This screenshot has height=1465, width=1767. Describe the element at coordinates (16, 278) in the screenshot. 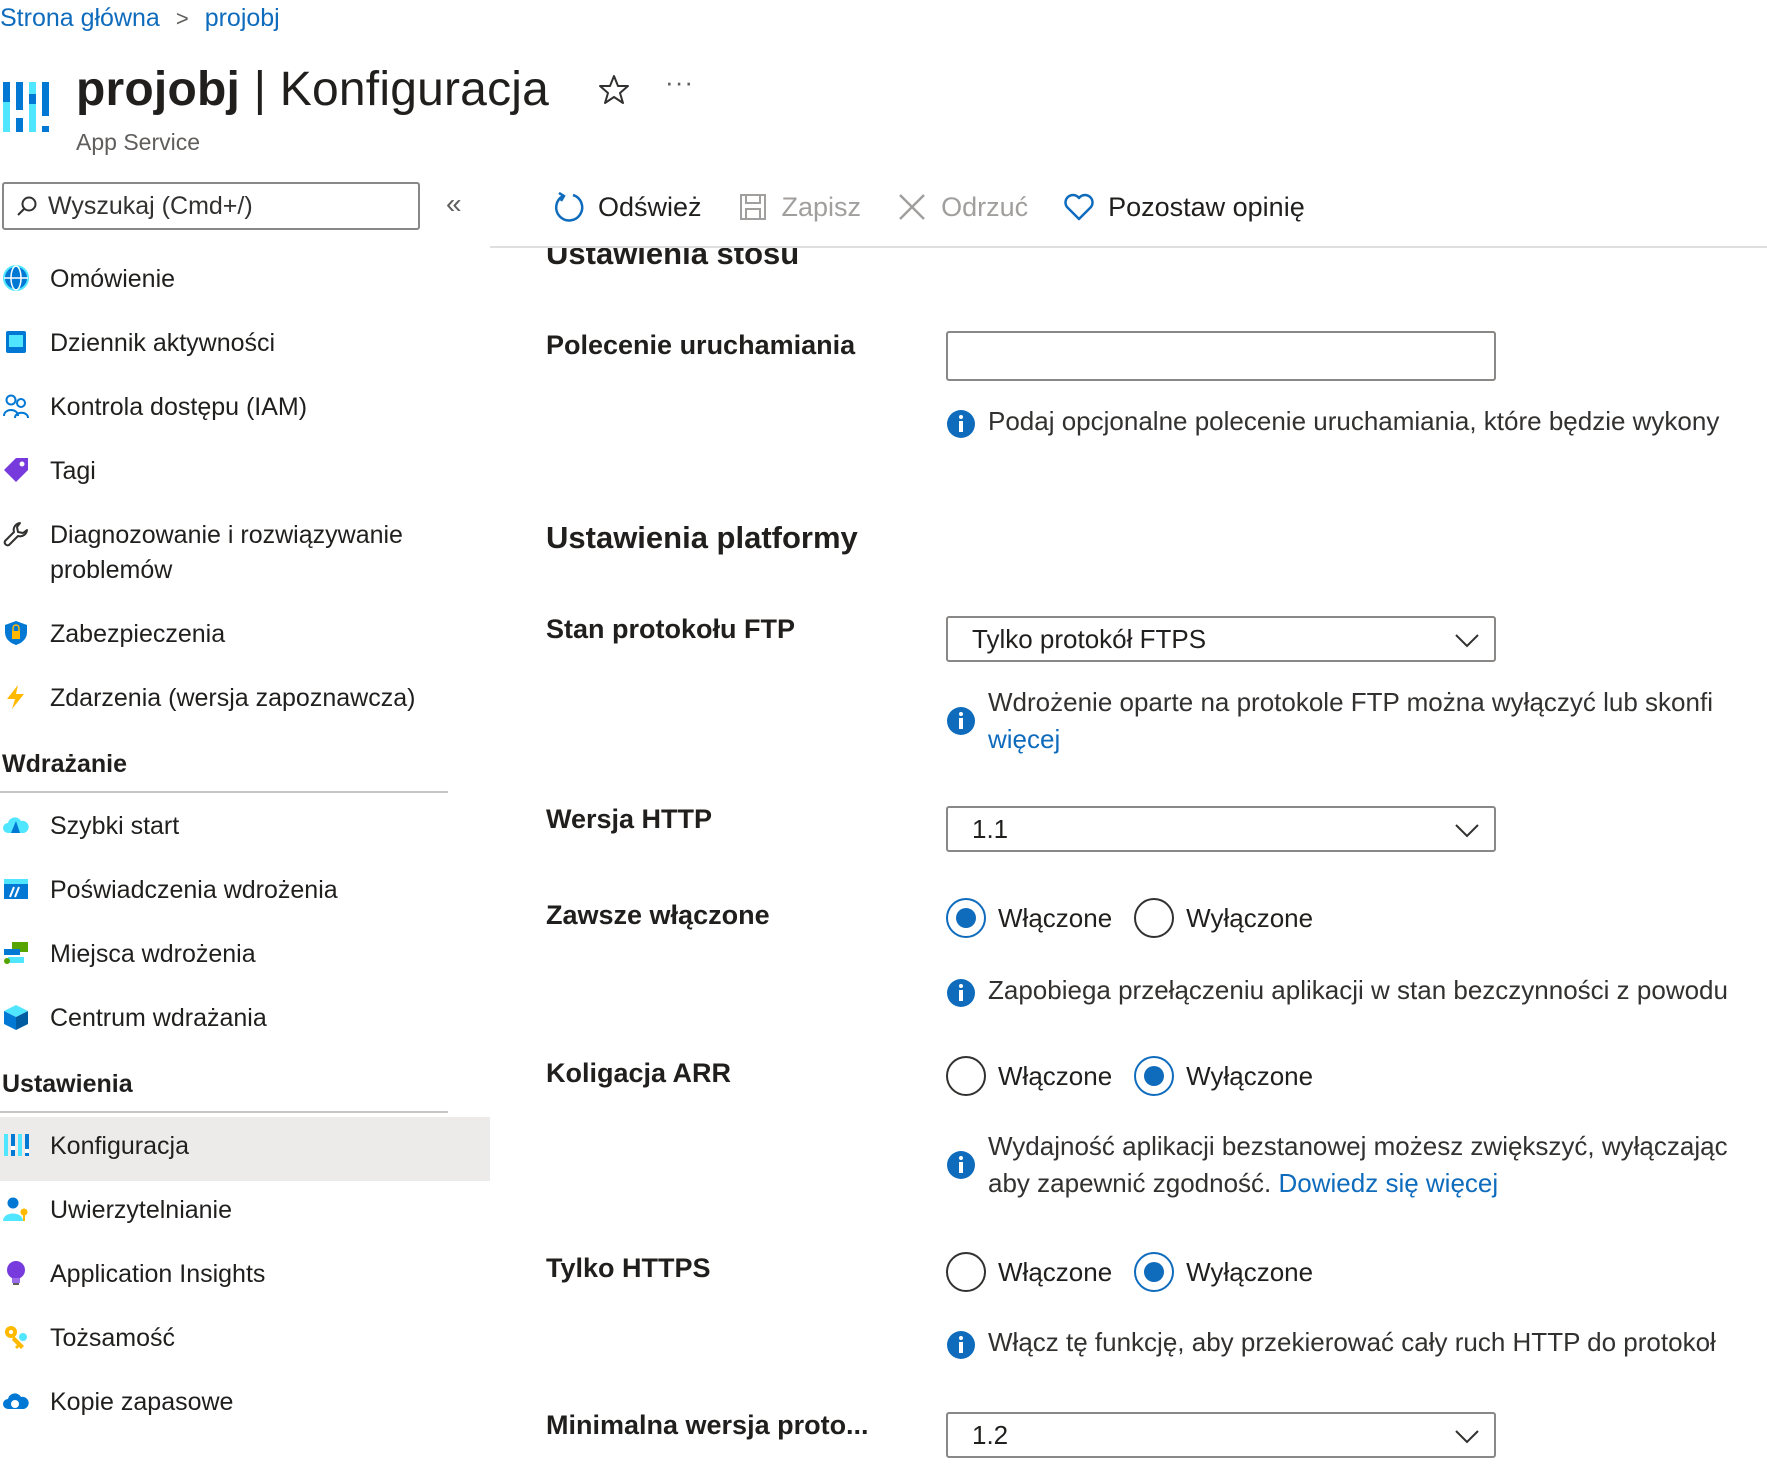

I see `globe-icon` at that location.